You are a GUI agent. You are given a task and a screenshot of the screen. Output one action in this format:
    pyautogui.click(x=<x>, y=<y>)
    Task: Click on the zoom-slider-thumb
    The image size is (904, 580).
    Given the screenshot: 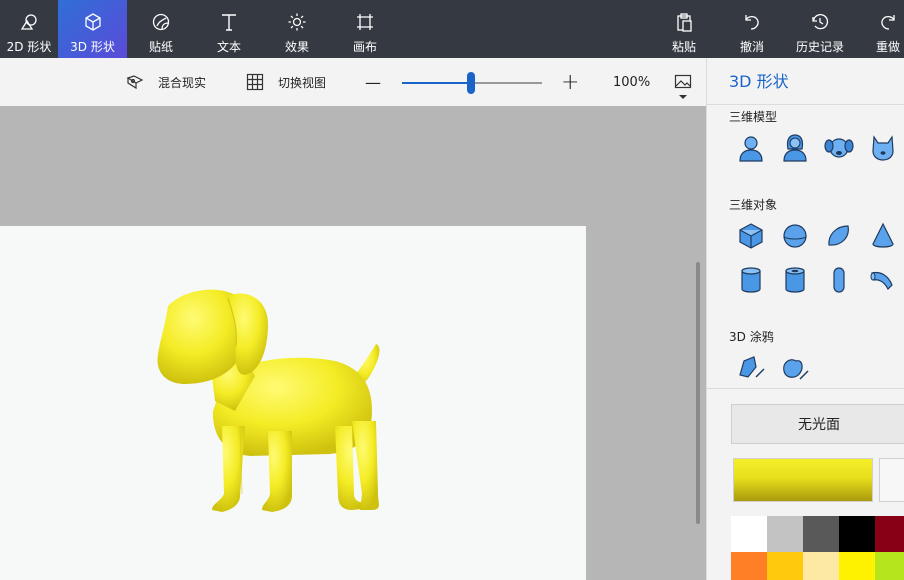 What is the action you would take?
    pyautogui.click(x=471, y=83)
    